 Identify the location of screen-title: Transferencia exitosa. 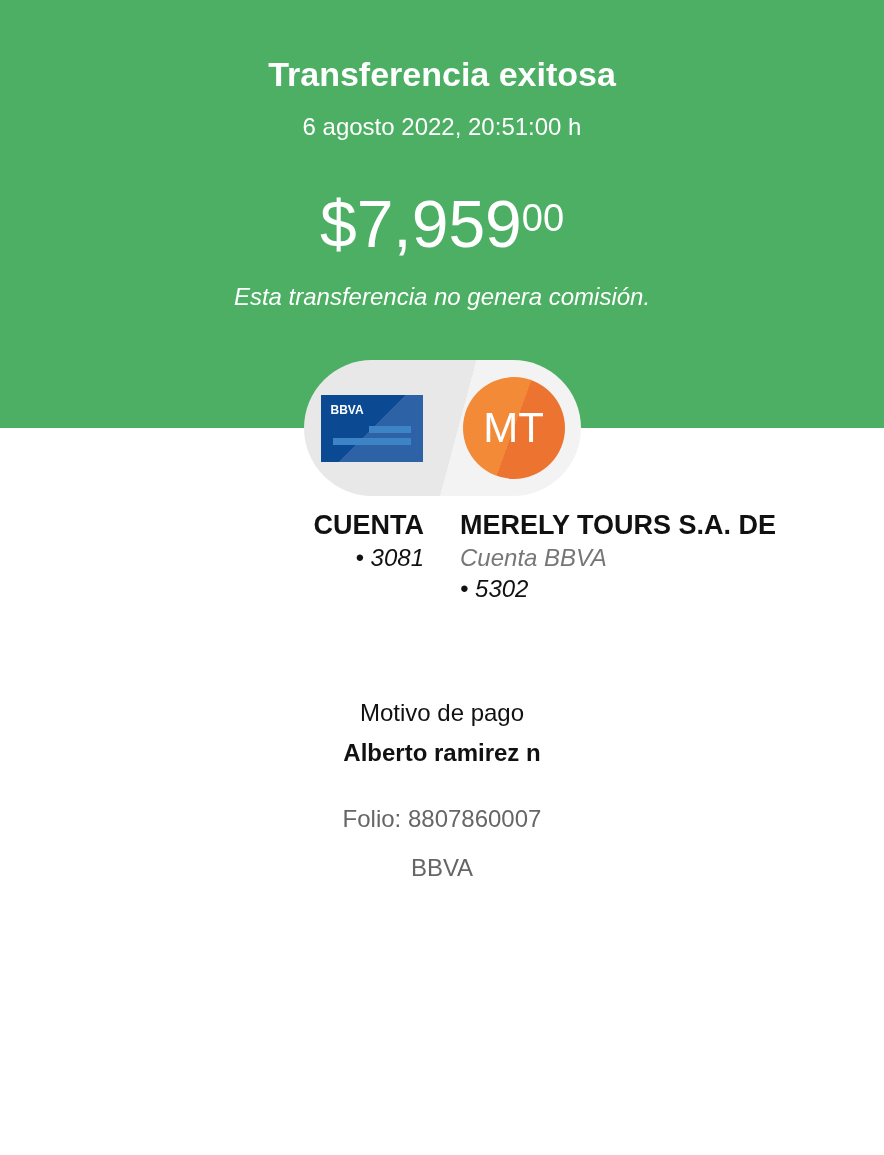
(442, 74).